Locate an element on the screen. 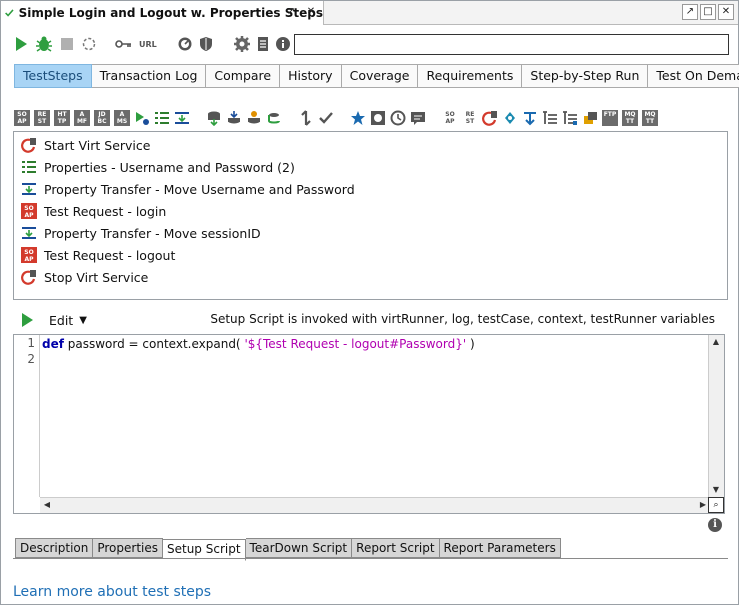 The height and width of the screenshot is (605, 739). tab-step-by-step-run: Step-by-Step Run is located at coordinates (585, 76).